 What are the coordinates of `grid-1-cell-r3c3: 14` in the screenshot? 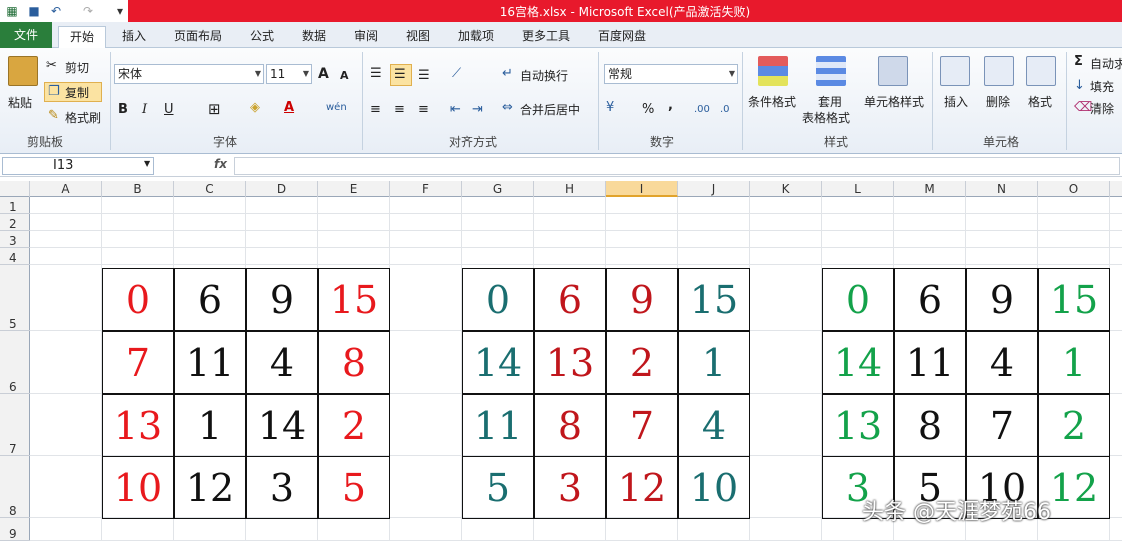 It's located at (282, 425).